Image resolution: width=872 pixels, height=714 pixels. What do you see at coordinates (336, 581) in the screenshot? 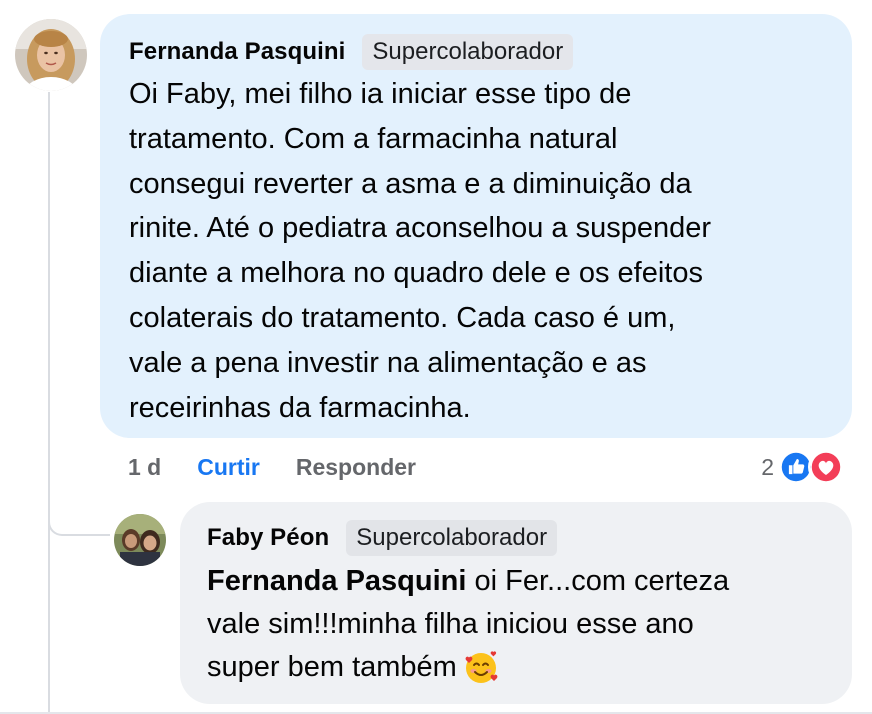
I see `mention-link: Fernanda Pasquini` at bounding box center [336, 581].